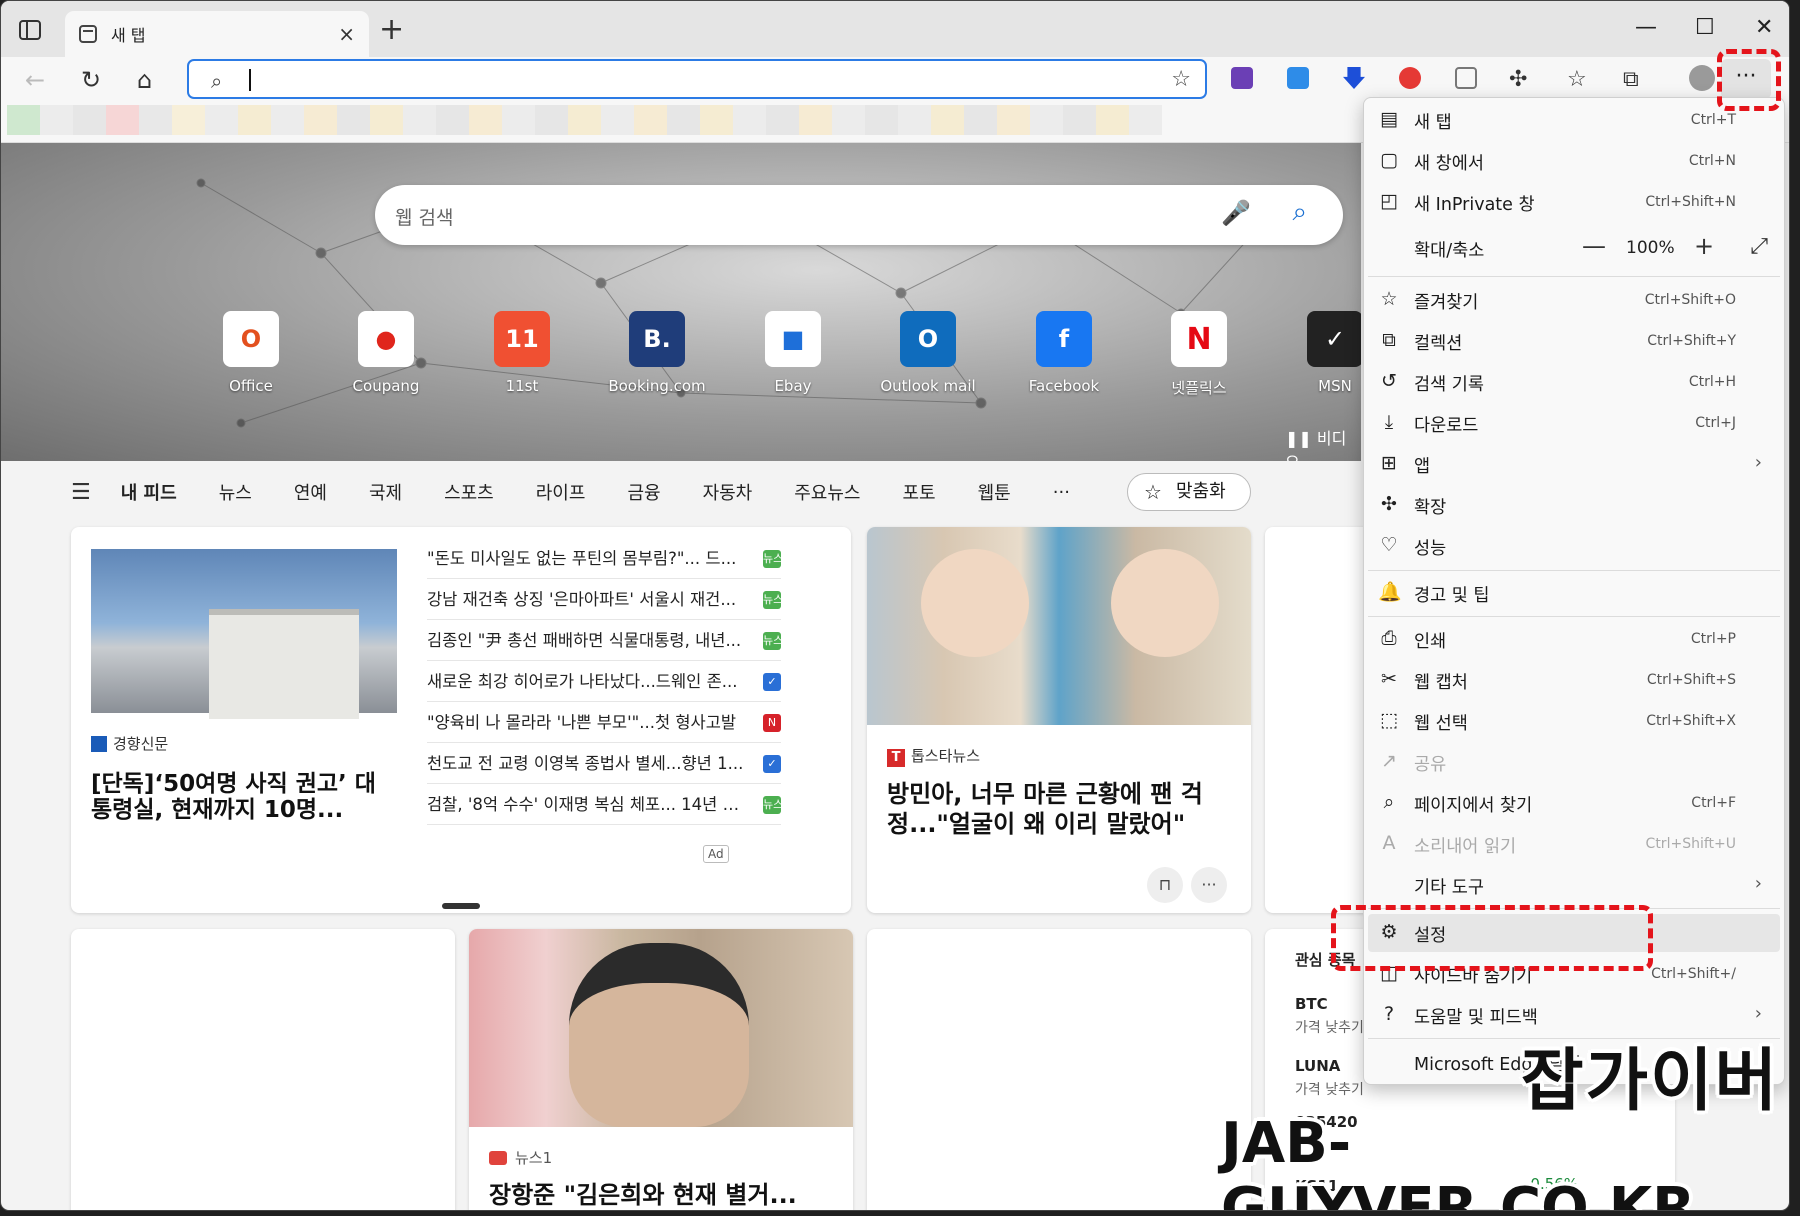 Image resolution: width=1800 pixels, height=1216 pixels. What do you see at coordinates (697, 79) in the screenshot?
I see `address-bar: ⌕ ☆` at bounding box center [697, 79].